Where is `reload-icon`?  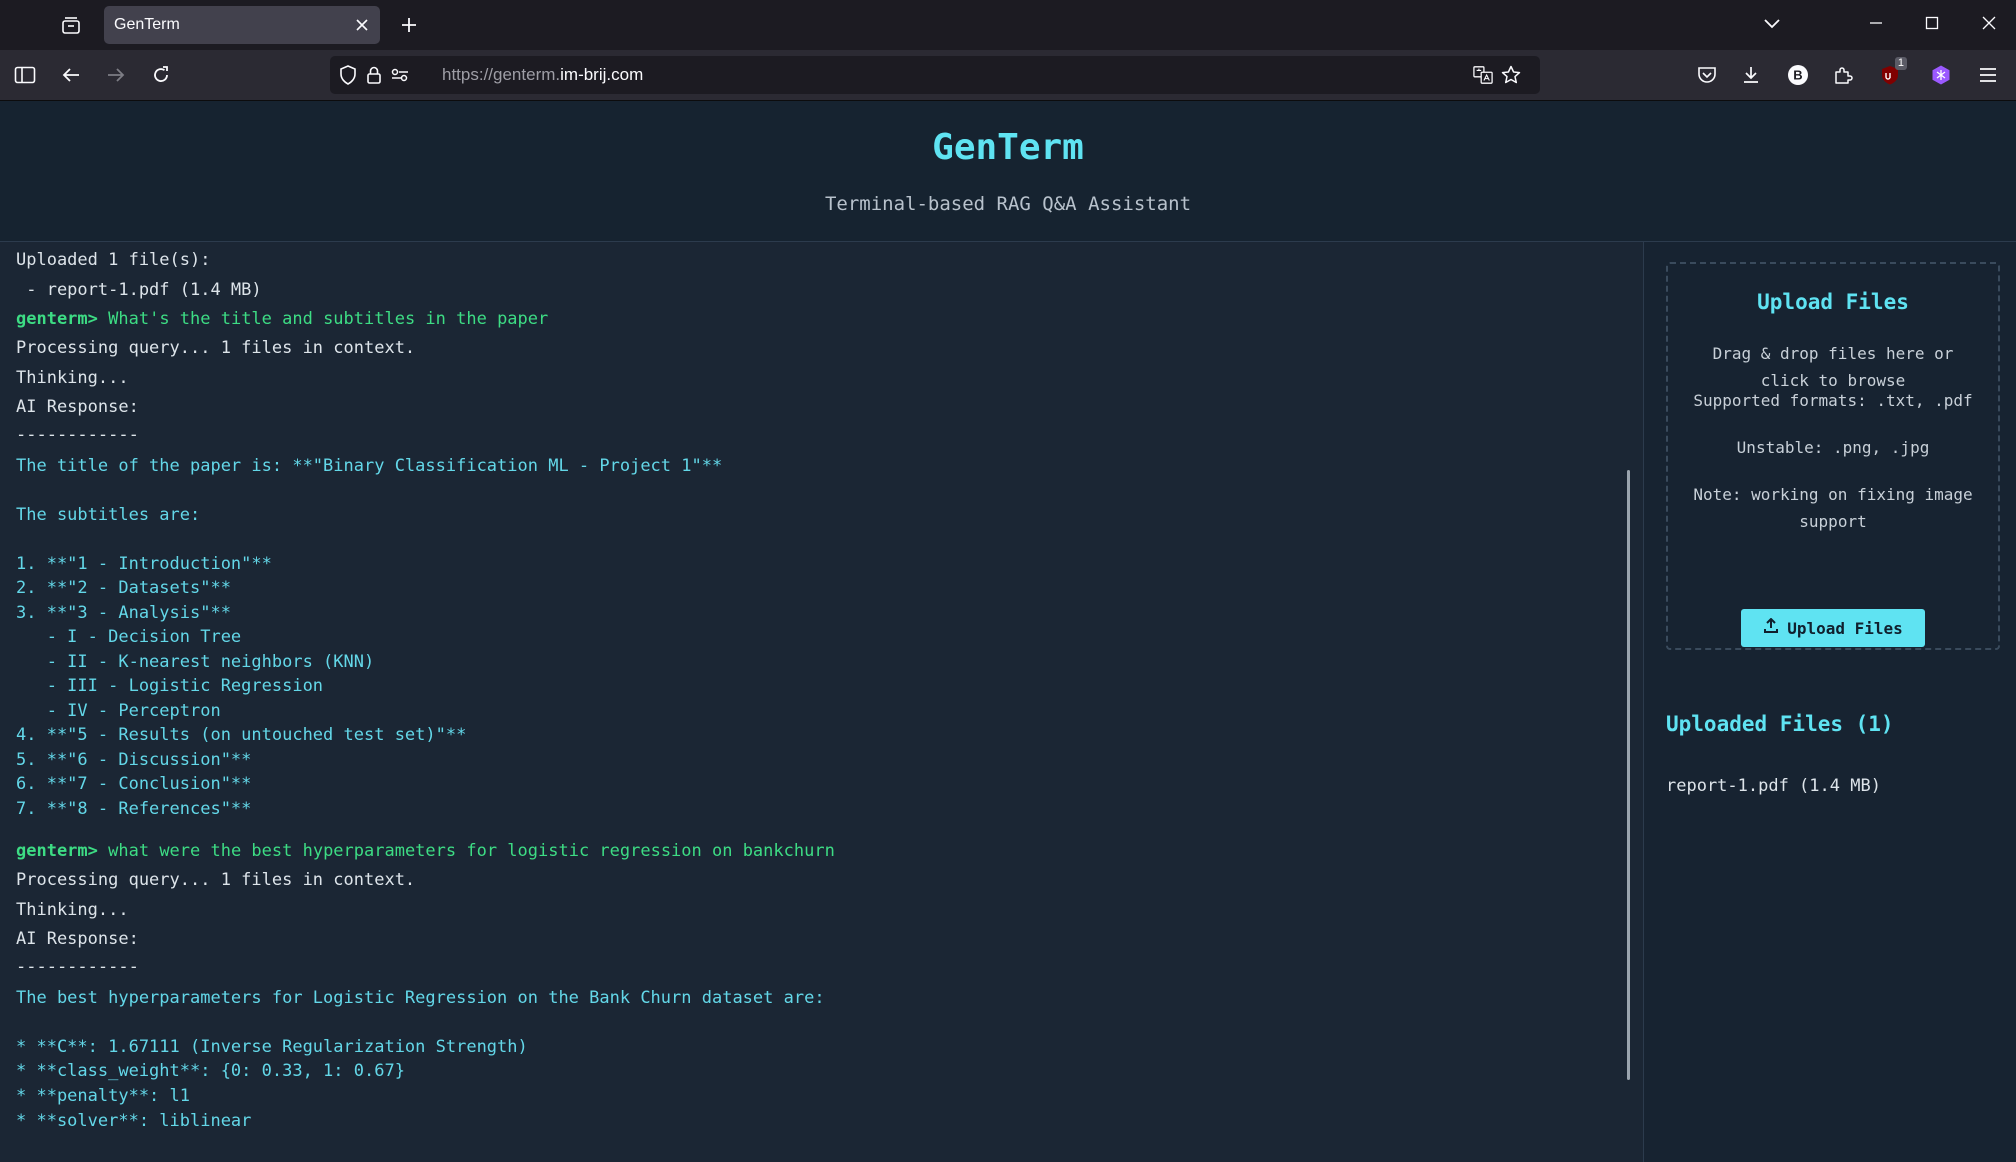
reload-icon is located at coordinates (161, 75).